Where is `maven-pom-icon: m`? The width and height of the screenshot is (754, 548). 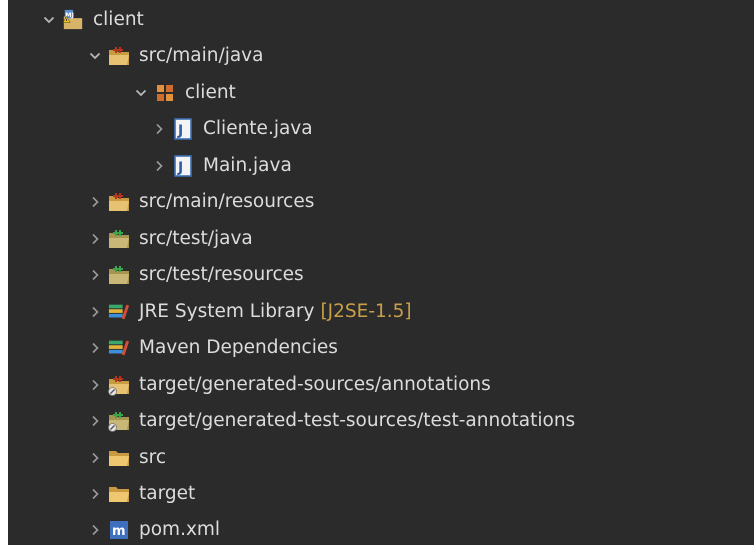
maven-pom-icon: m is located at coordinates (119, 530).